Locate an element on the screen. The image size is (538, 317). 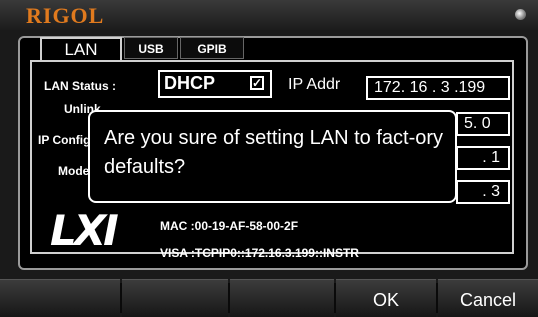
dhcp-label: DHCP is located at coordinates (190, 83).